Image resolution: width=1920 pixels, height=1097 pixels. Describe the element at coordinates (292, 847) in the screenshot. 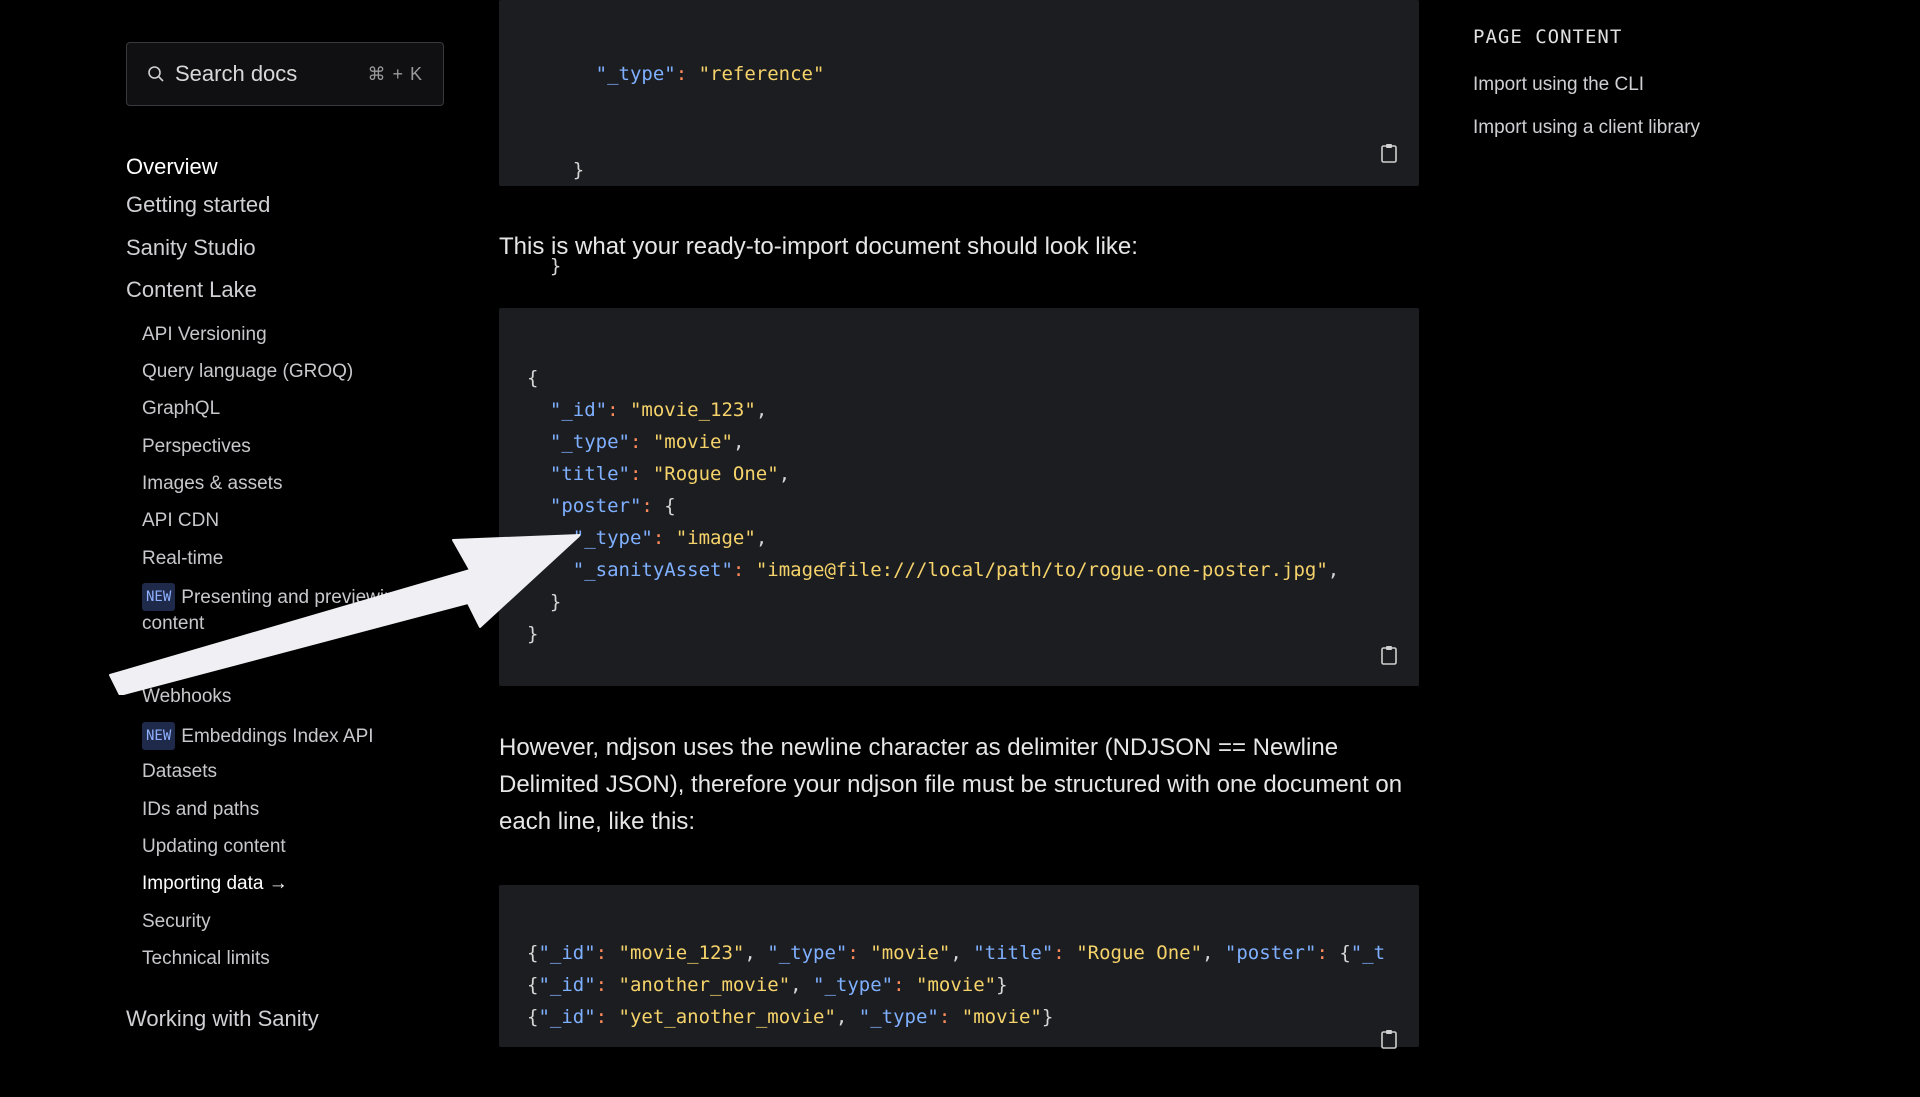

I see `nav-sub-item: Updating content` at that location.